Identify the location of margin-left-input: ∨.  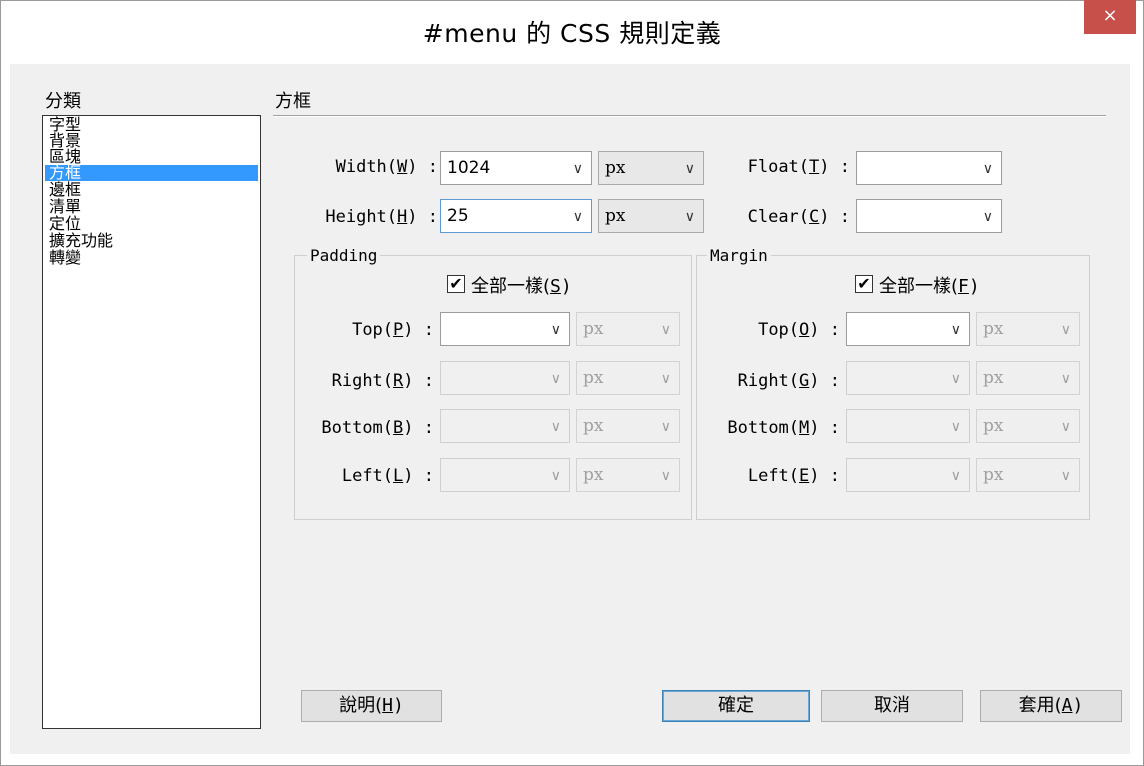
(908, 475).